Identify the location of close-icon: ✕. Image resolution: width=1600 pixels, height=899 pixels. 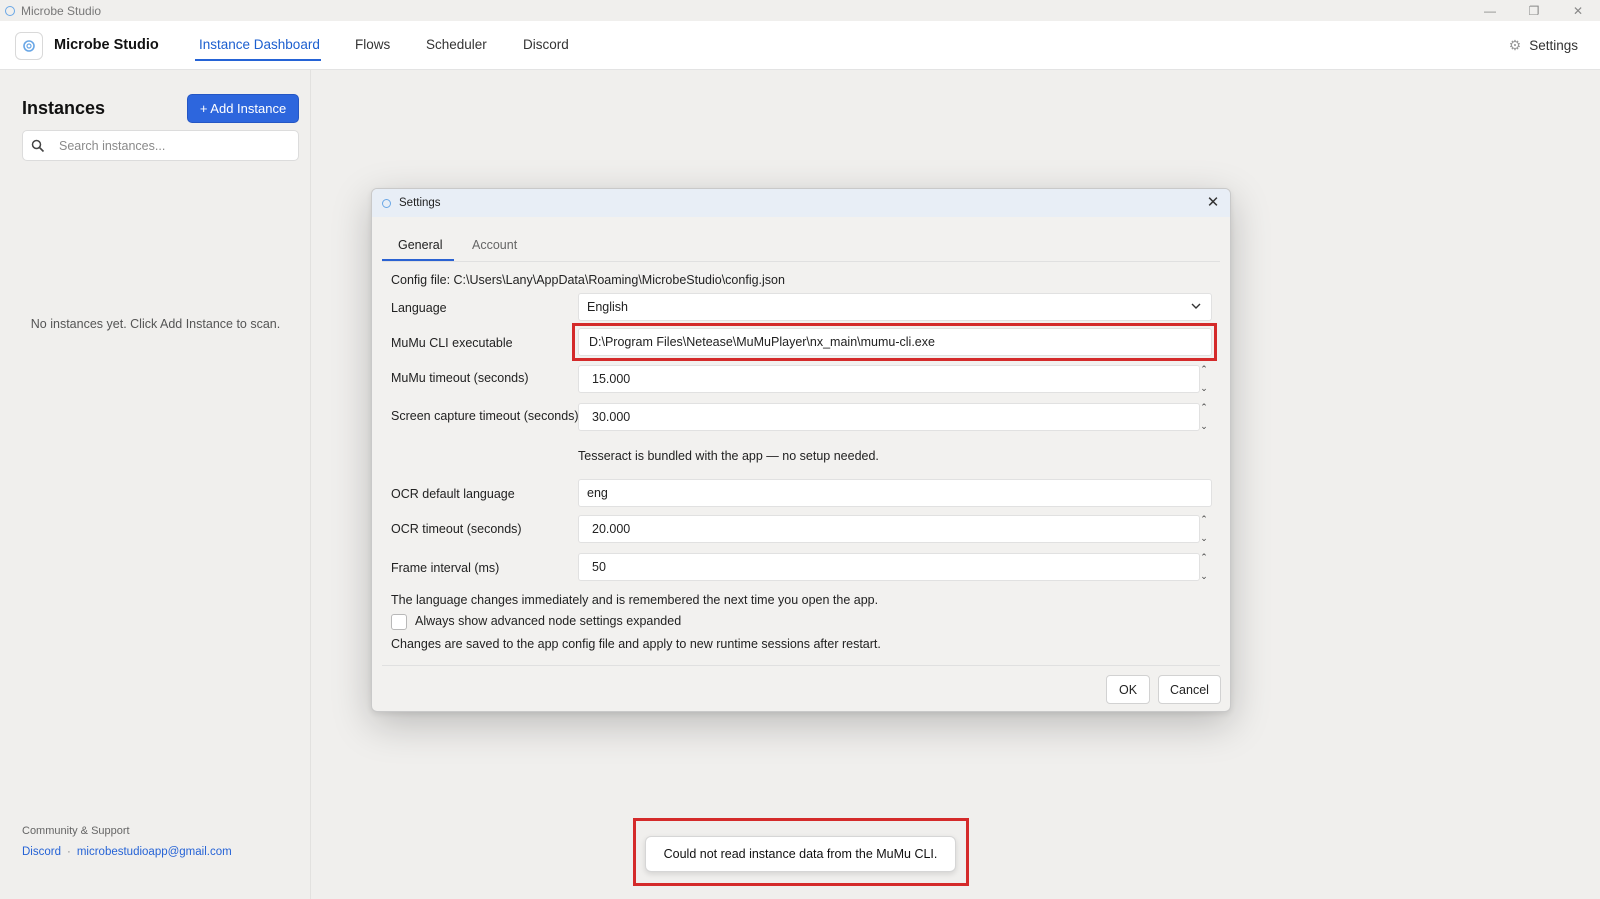
(1213, 202).